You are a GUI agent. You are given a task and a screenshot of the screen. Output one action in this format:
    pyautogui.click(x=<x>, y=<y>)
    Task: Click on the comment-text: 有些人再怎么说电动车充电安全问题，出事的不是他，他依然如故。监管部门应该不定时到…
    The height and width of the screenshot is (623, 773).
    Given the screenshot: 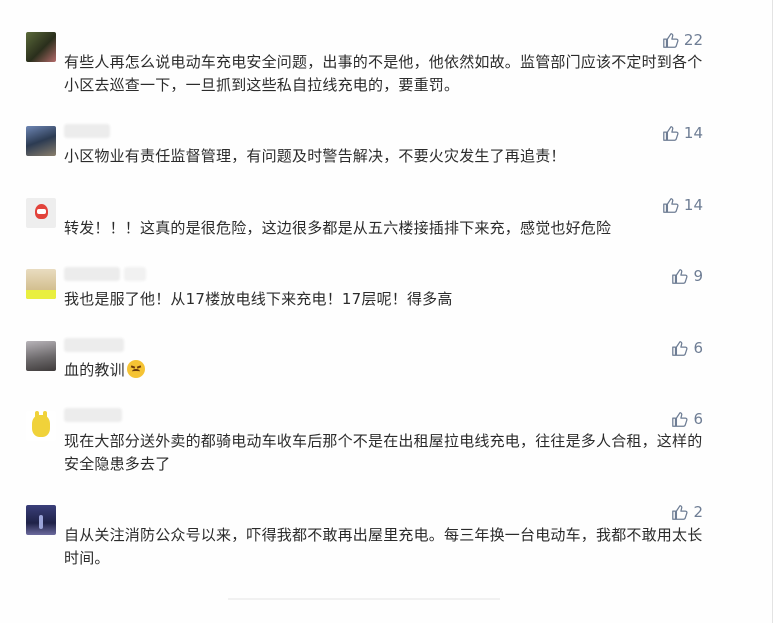 What is the action you would take?
    pyautogui.click(x=383, y=73)
    